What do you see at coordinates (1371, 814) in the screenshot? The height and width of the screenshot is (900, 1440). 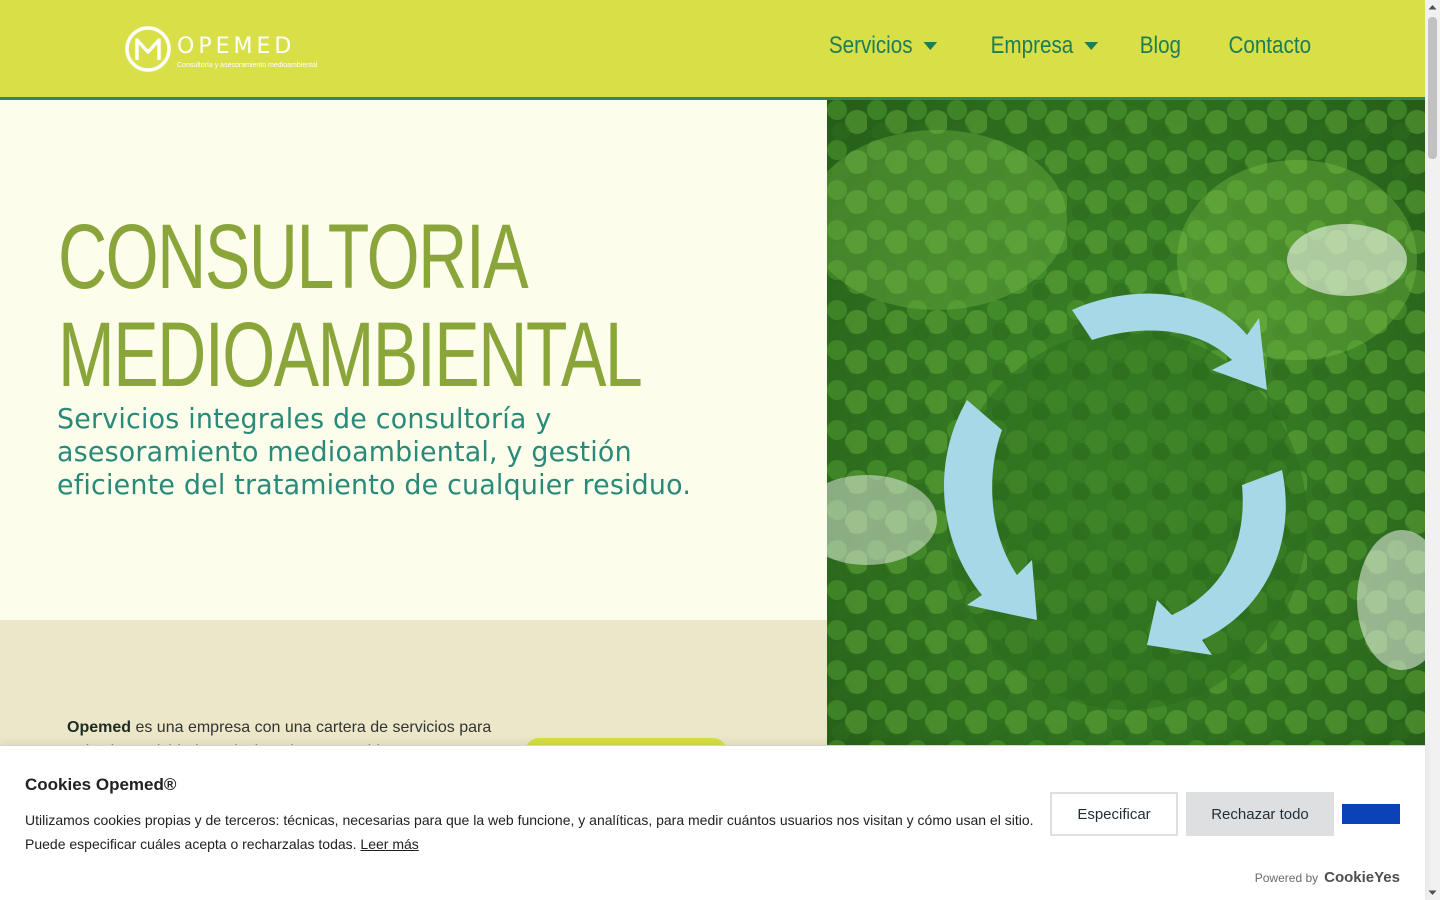 I see `accept-all-button` at bounding box center [1371, 814].